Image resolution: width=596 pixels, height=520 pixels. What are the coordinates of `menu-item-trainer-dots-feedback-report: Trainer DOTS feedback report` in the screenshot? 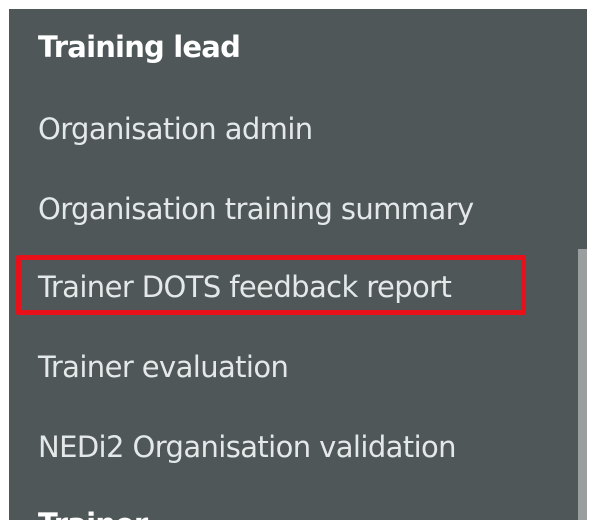 It's located at (245, 287).